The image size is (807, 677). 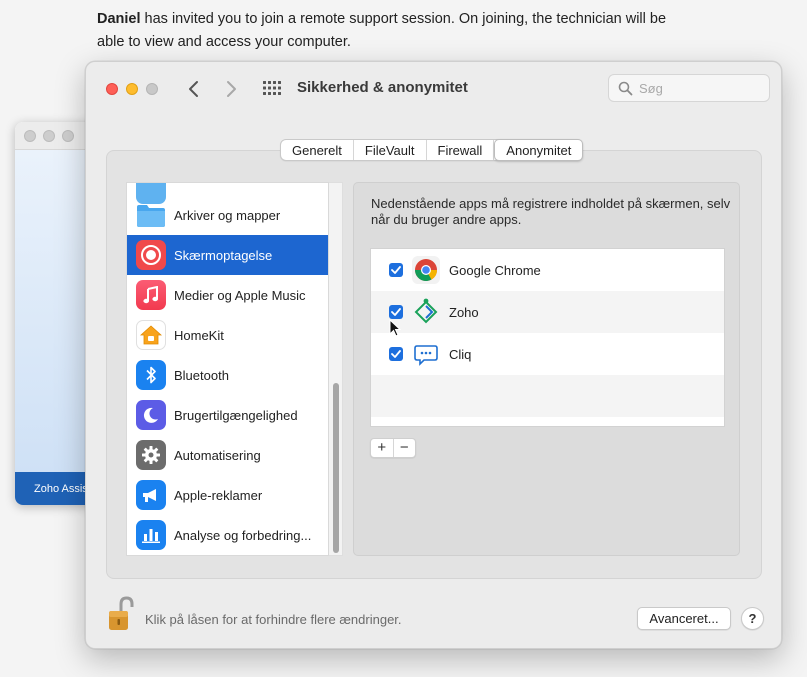 I want to click on music-note-icon, so click(x=151, y=295).